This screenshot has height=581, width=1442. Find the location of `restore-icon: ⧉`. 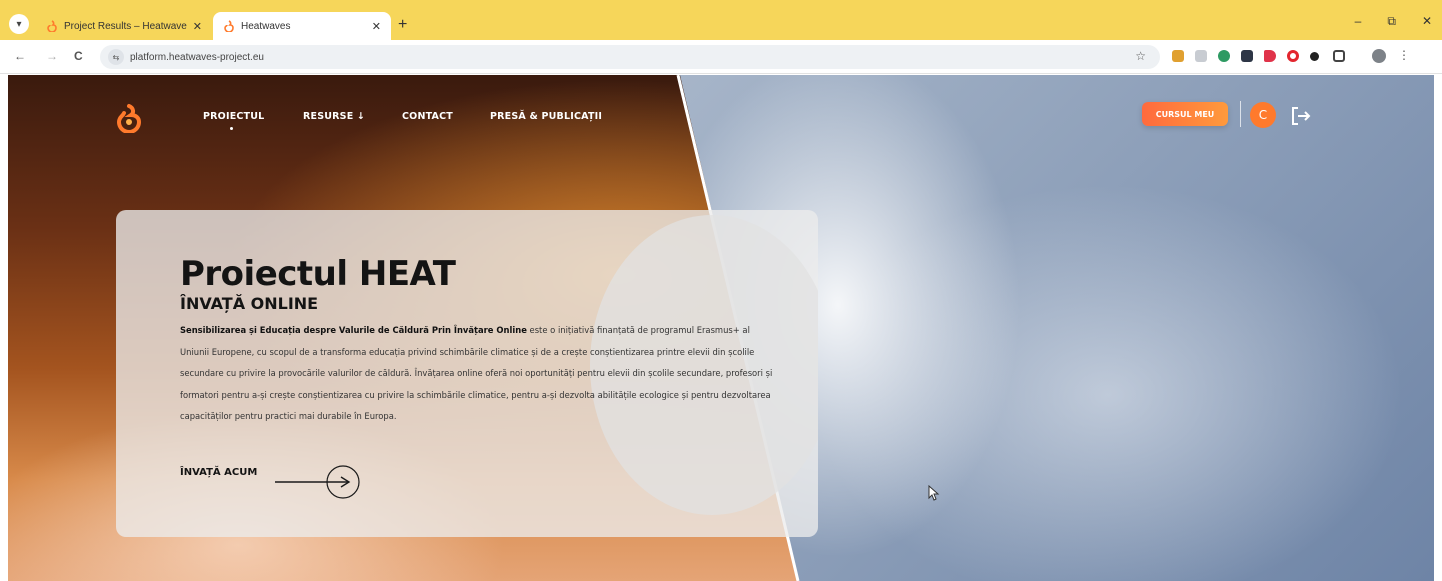

restore-icon: ⧉ is located at coordinates (1391, 21).